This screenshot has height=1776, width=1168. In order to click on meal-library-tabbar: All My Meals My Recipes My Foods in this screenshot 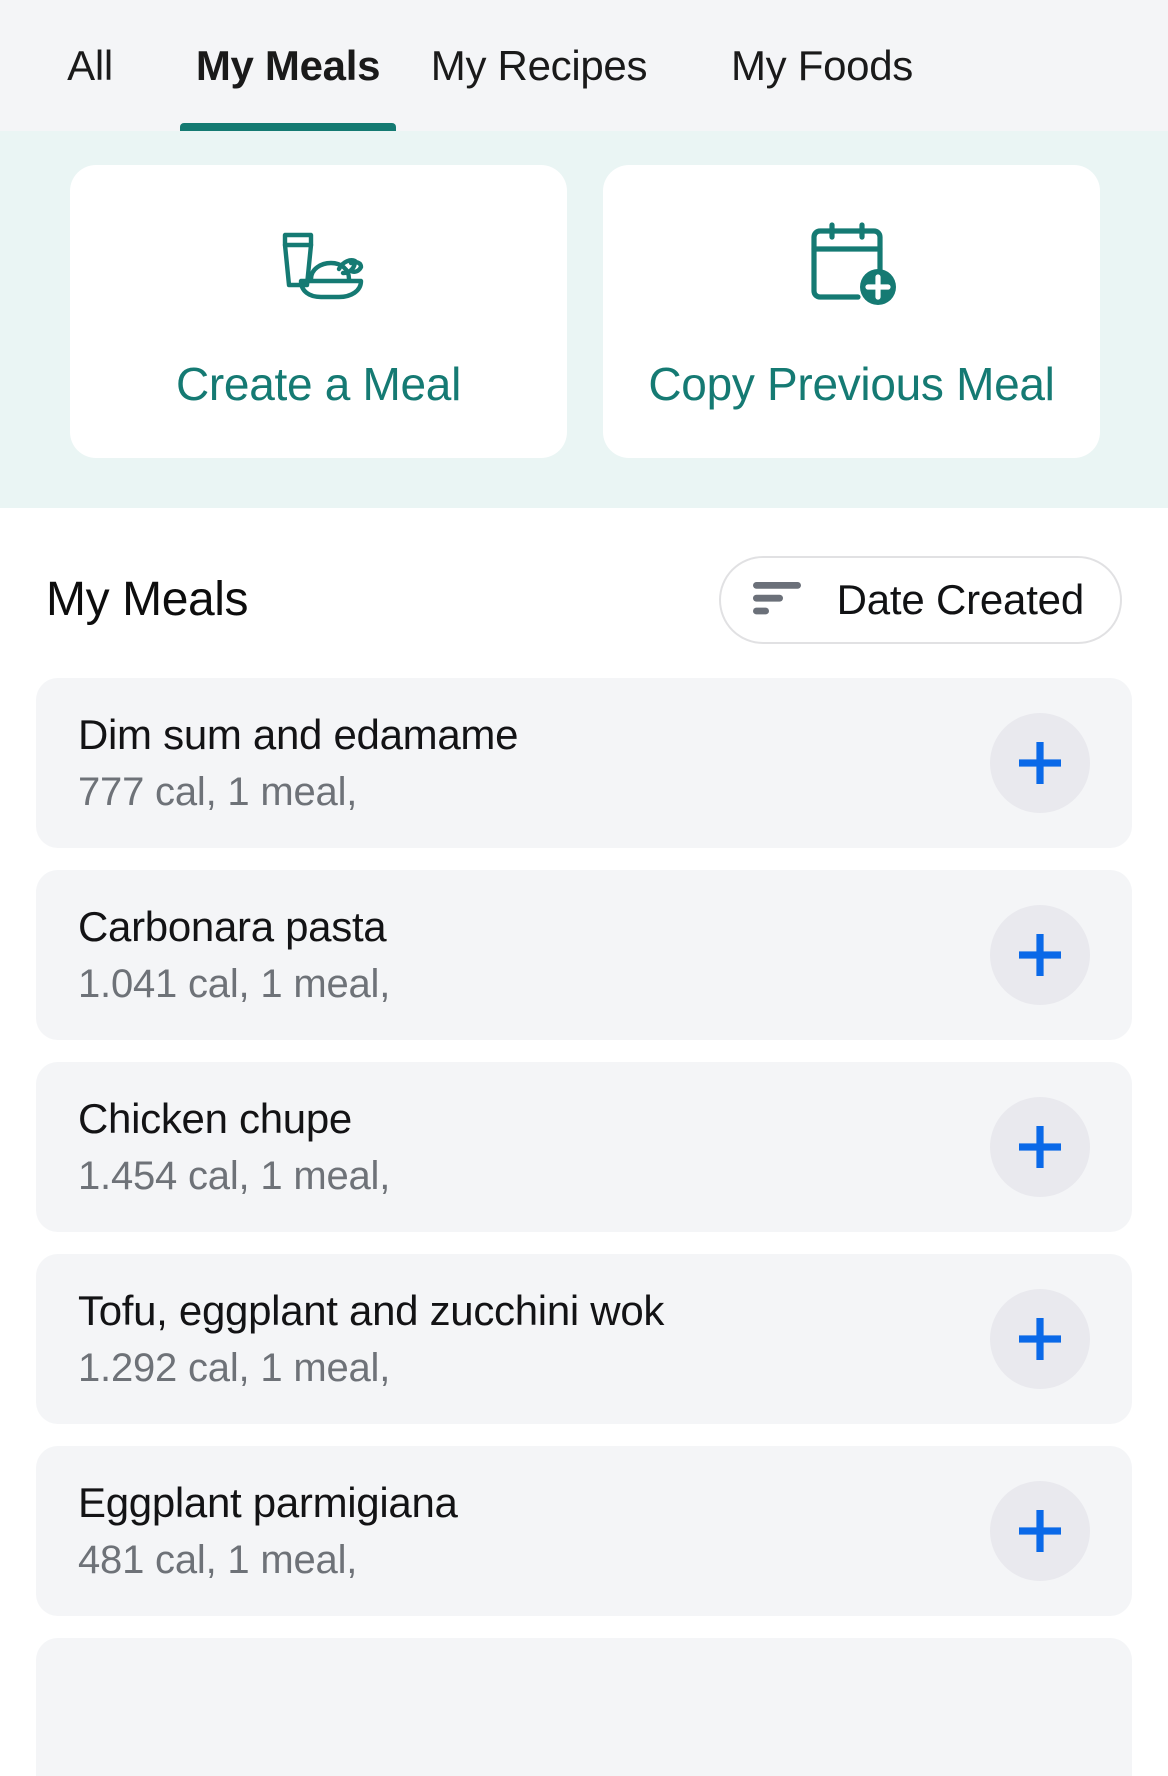, I will do `click(584, 65)`.